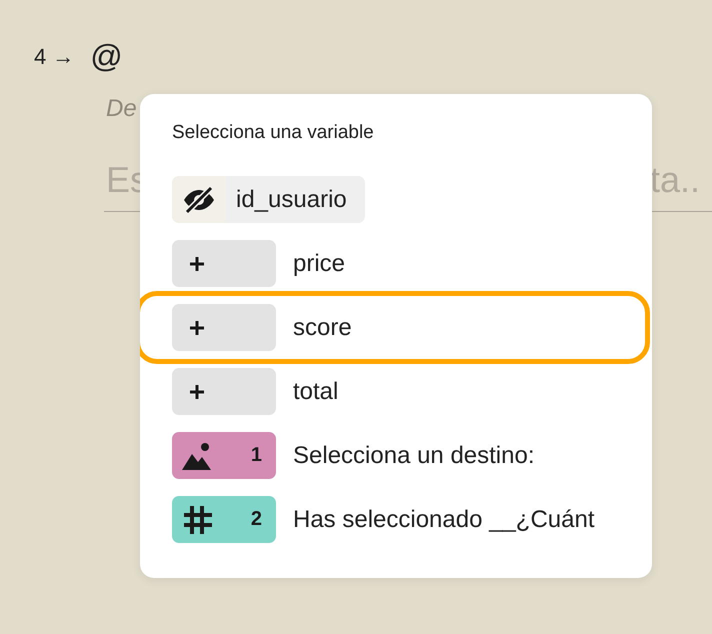  I want to click on description-text: De, so click(121, 109).